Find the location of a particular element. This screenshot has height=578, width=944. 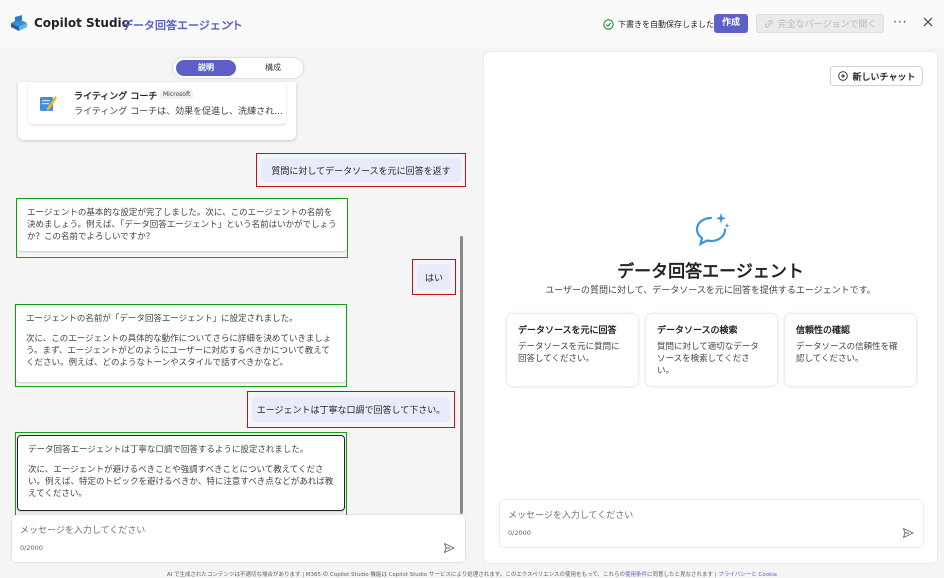

open-full-version-label: 完全なバージョンで開く is located at coordinates (827, 25).